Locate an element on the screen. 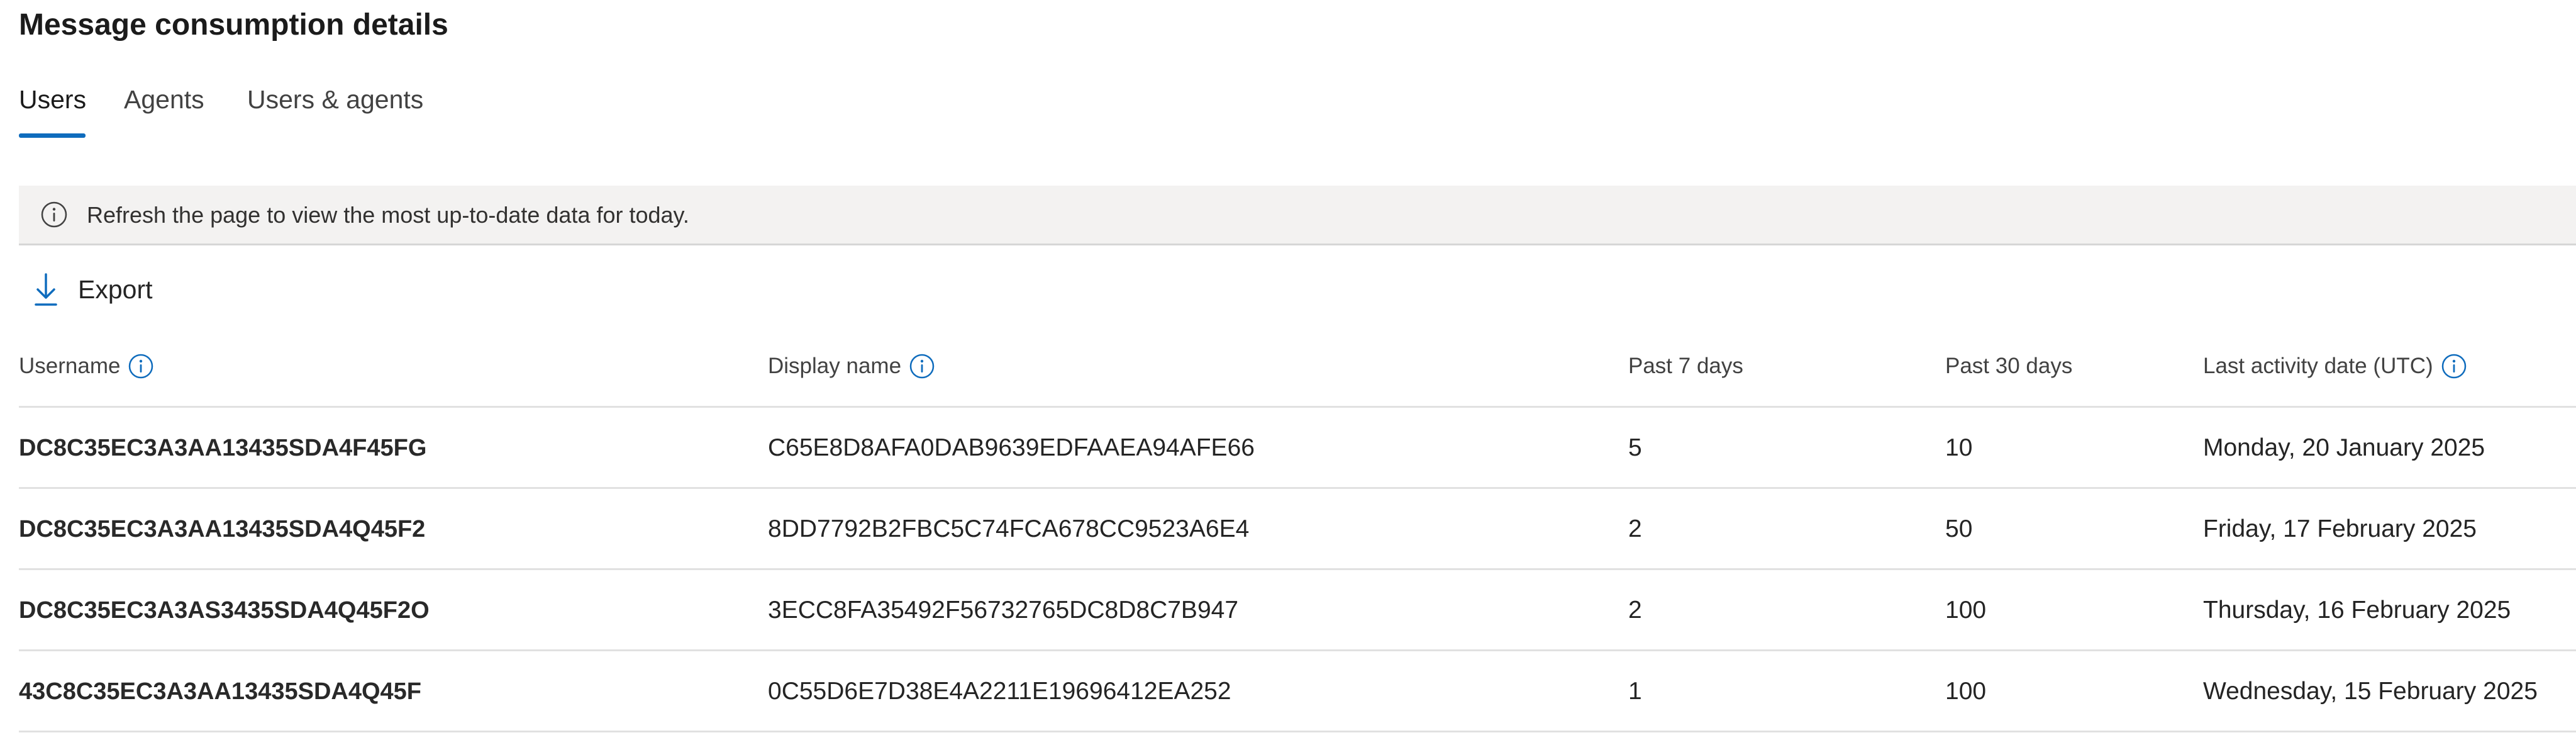 The height and width of the screenshot is (740, 2576). column-header-display-name: Display name is located at coordinates (851, 366).